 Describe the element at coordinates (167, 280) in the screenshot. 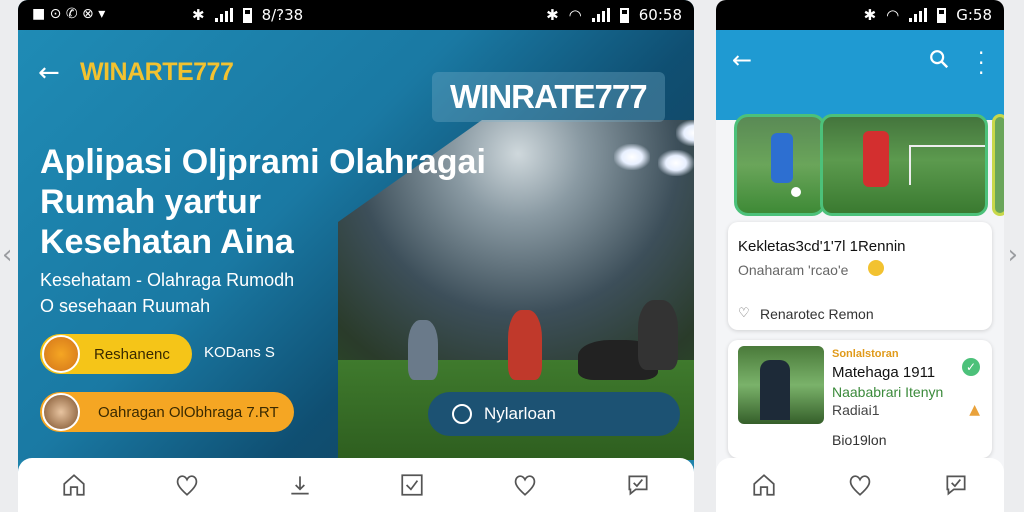

I see `subtitle: Kesehatam - Olahraga Rumodh` at that location.